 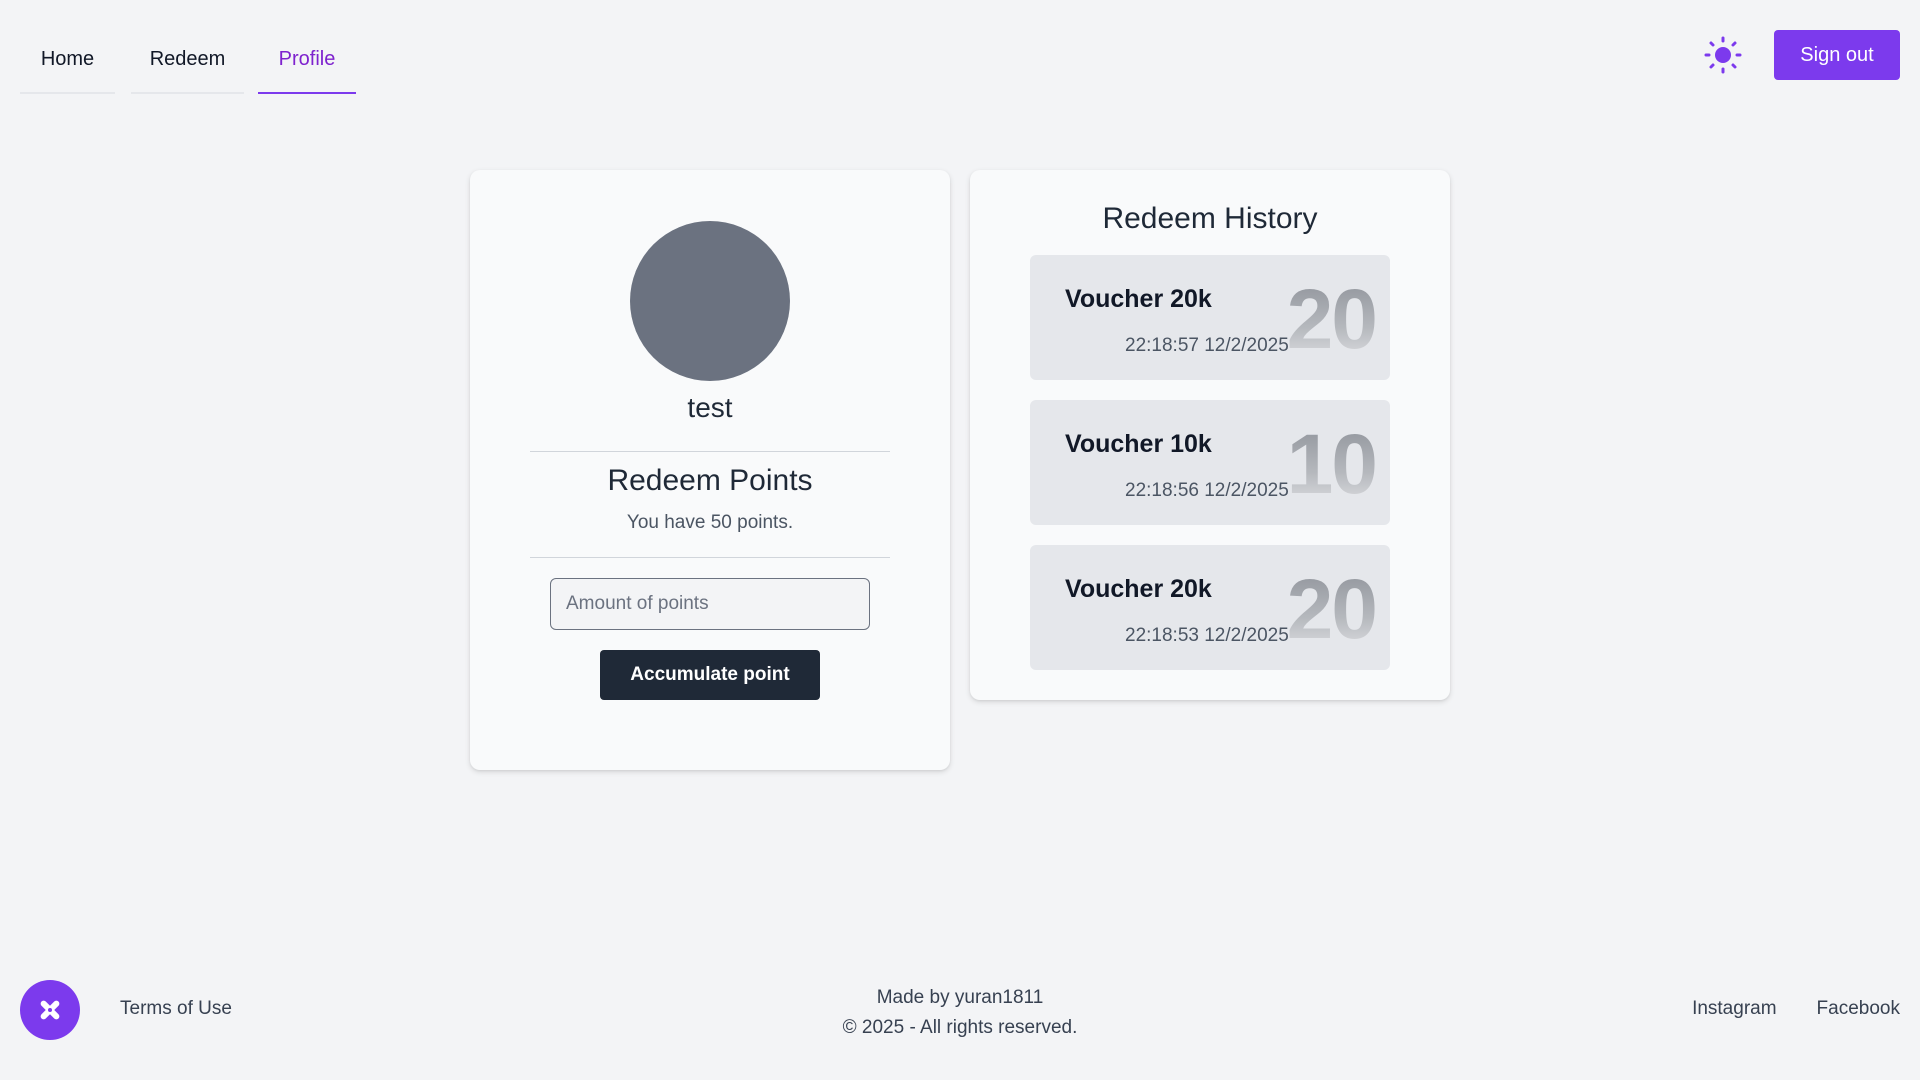 I want to click on theme-toggle-button, so click(x=1723, y=55).